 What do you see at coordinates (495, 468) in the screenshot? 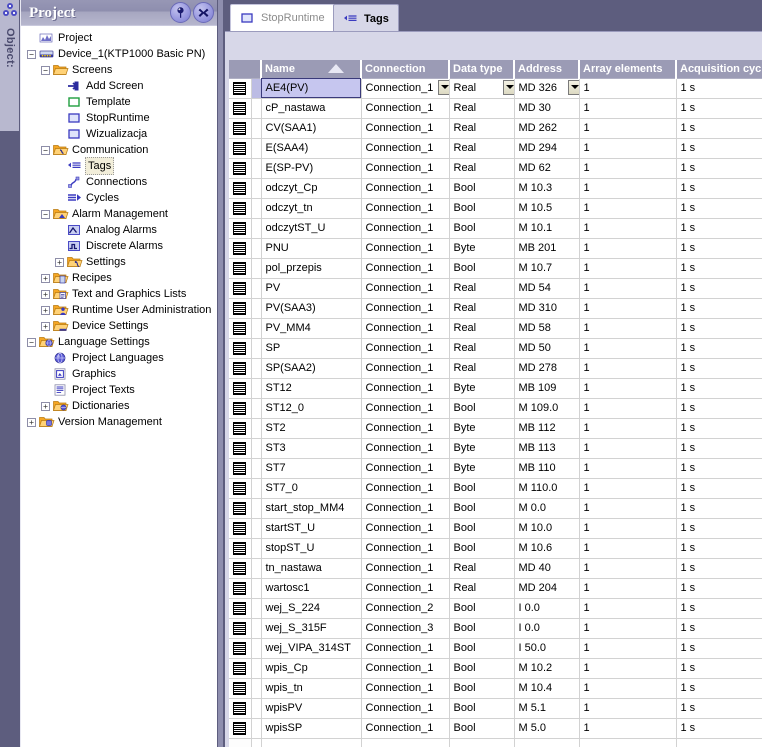
I see `table-row: ST7 Connection_1 Byte MB 110 1 1 s` at bounding box center [495, 468].